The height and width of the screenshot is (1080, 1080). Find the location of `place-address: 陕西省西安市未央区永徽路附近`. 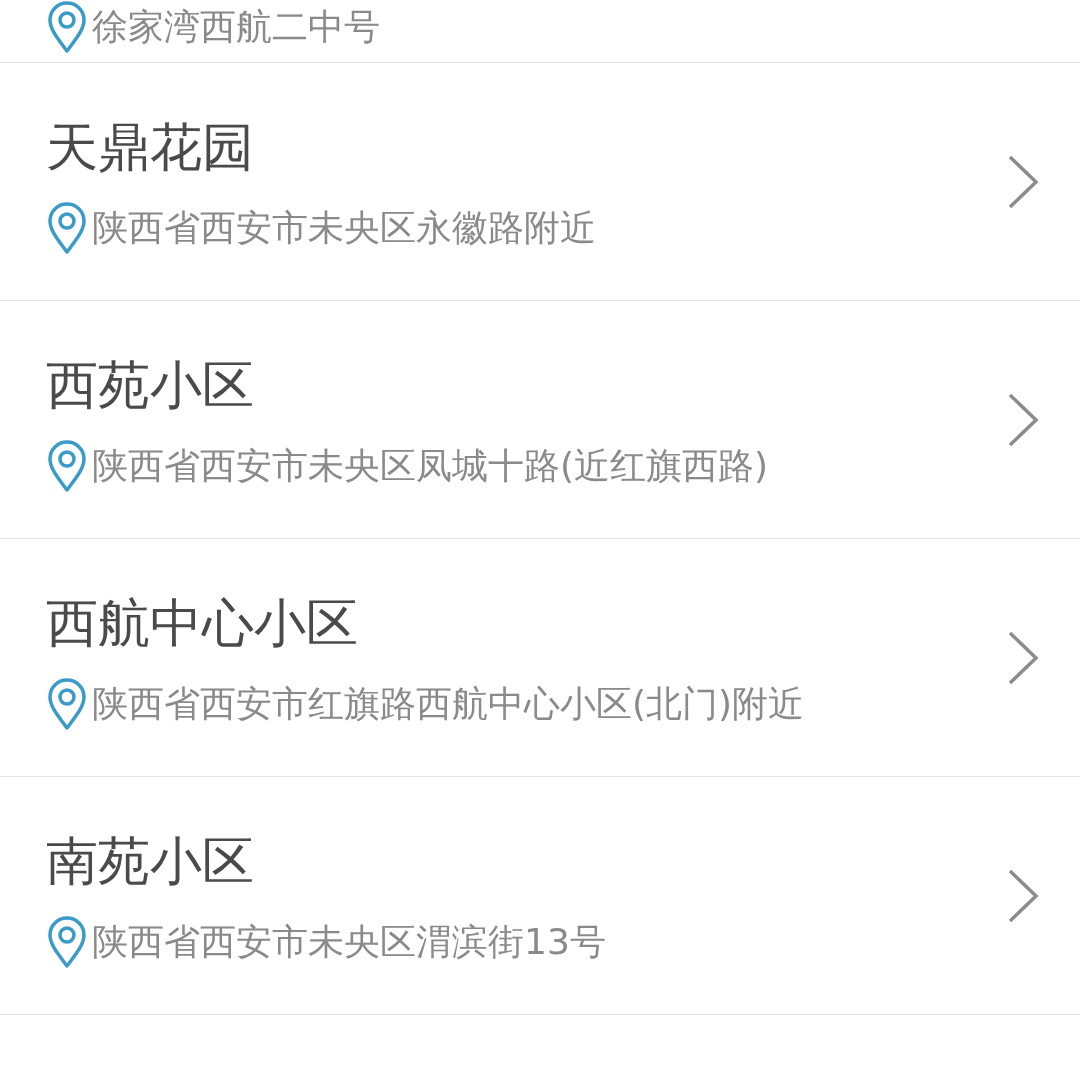

place-address: 陕西省西安市未央区永徽路附近 is located at coordinates (344, 227).